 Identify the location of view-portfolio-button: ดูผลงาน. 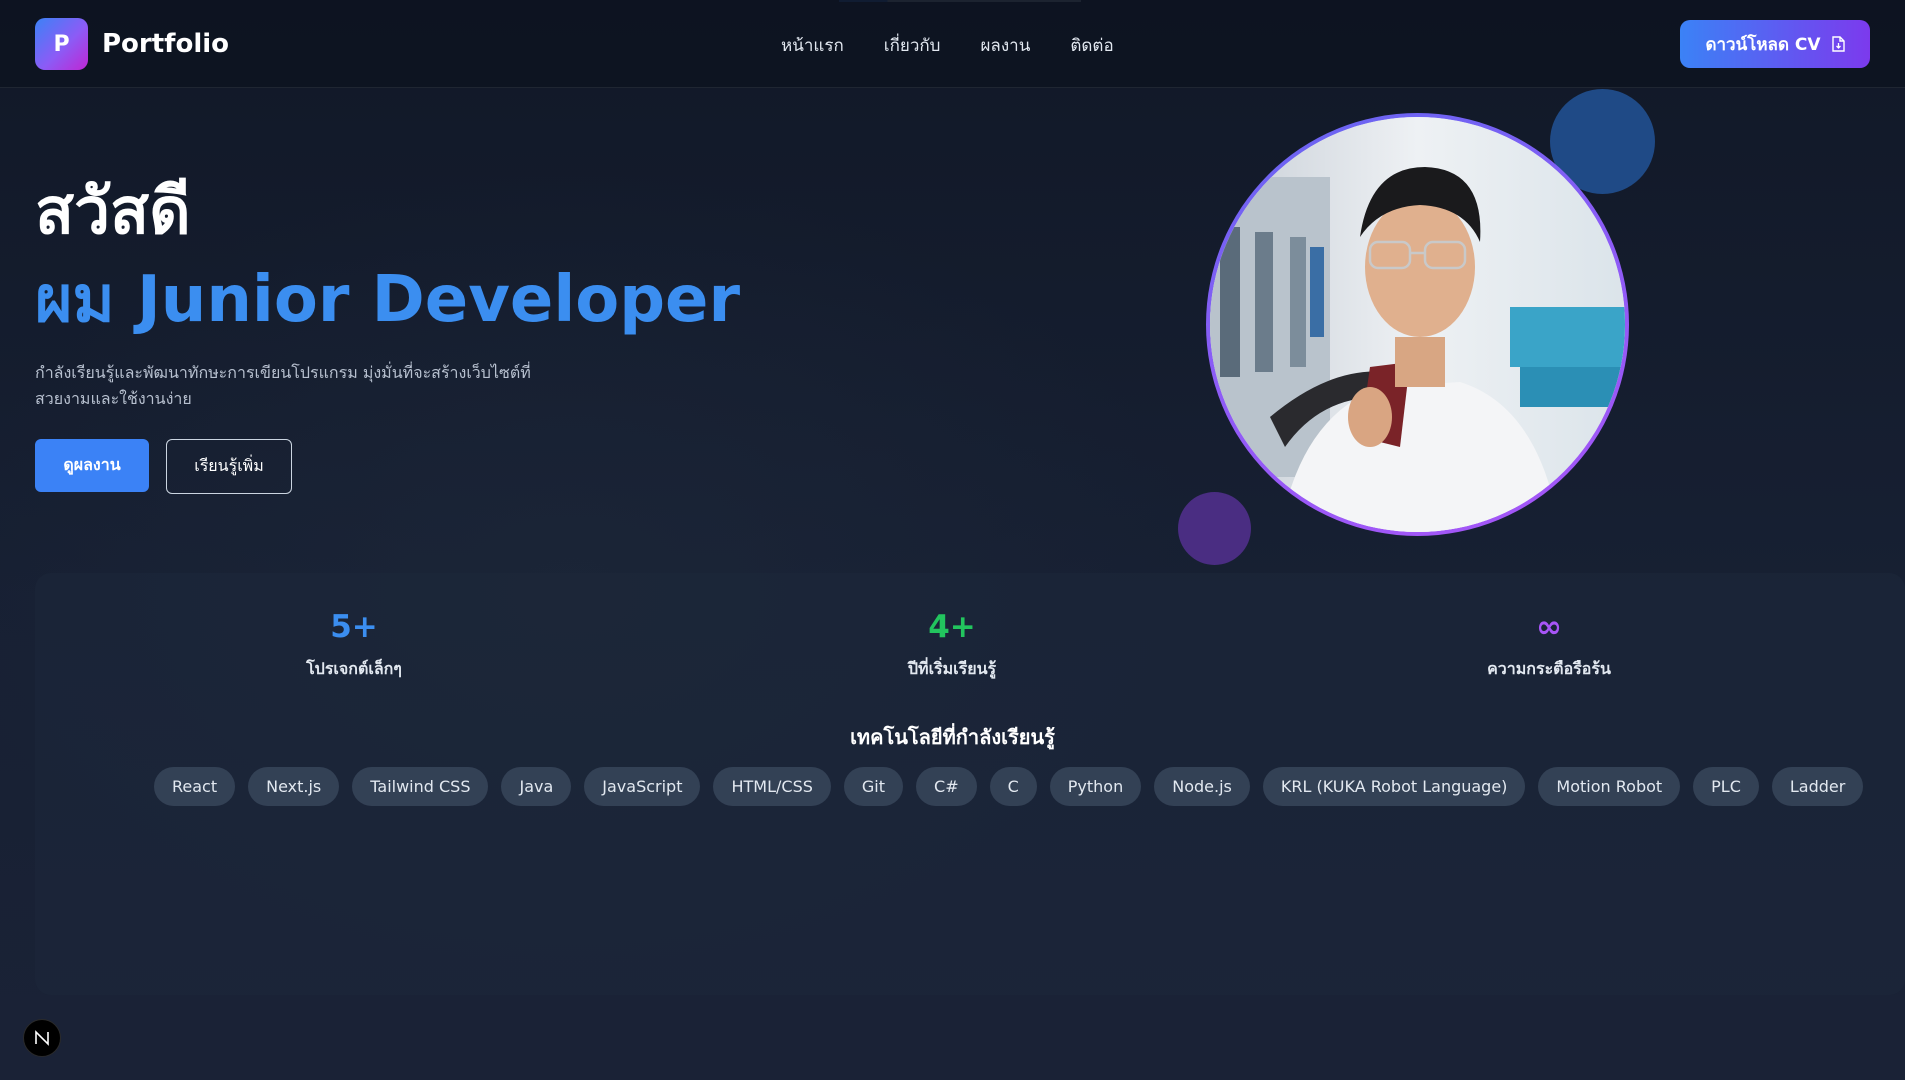
(92, 465).